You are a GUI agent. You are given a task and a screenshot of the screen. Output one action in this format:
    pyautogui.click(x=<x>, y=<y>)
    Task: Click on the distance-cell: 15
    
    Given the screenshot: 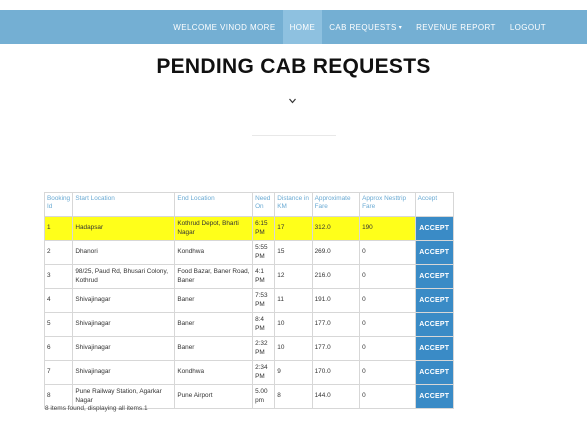 What is the action you would take?
    pyautogui.click(x=293, y=252)
    